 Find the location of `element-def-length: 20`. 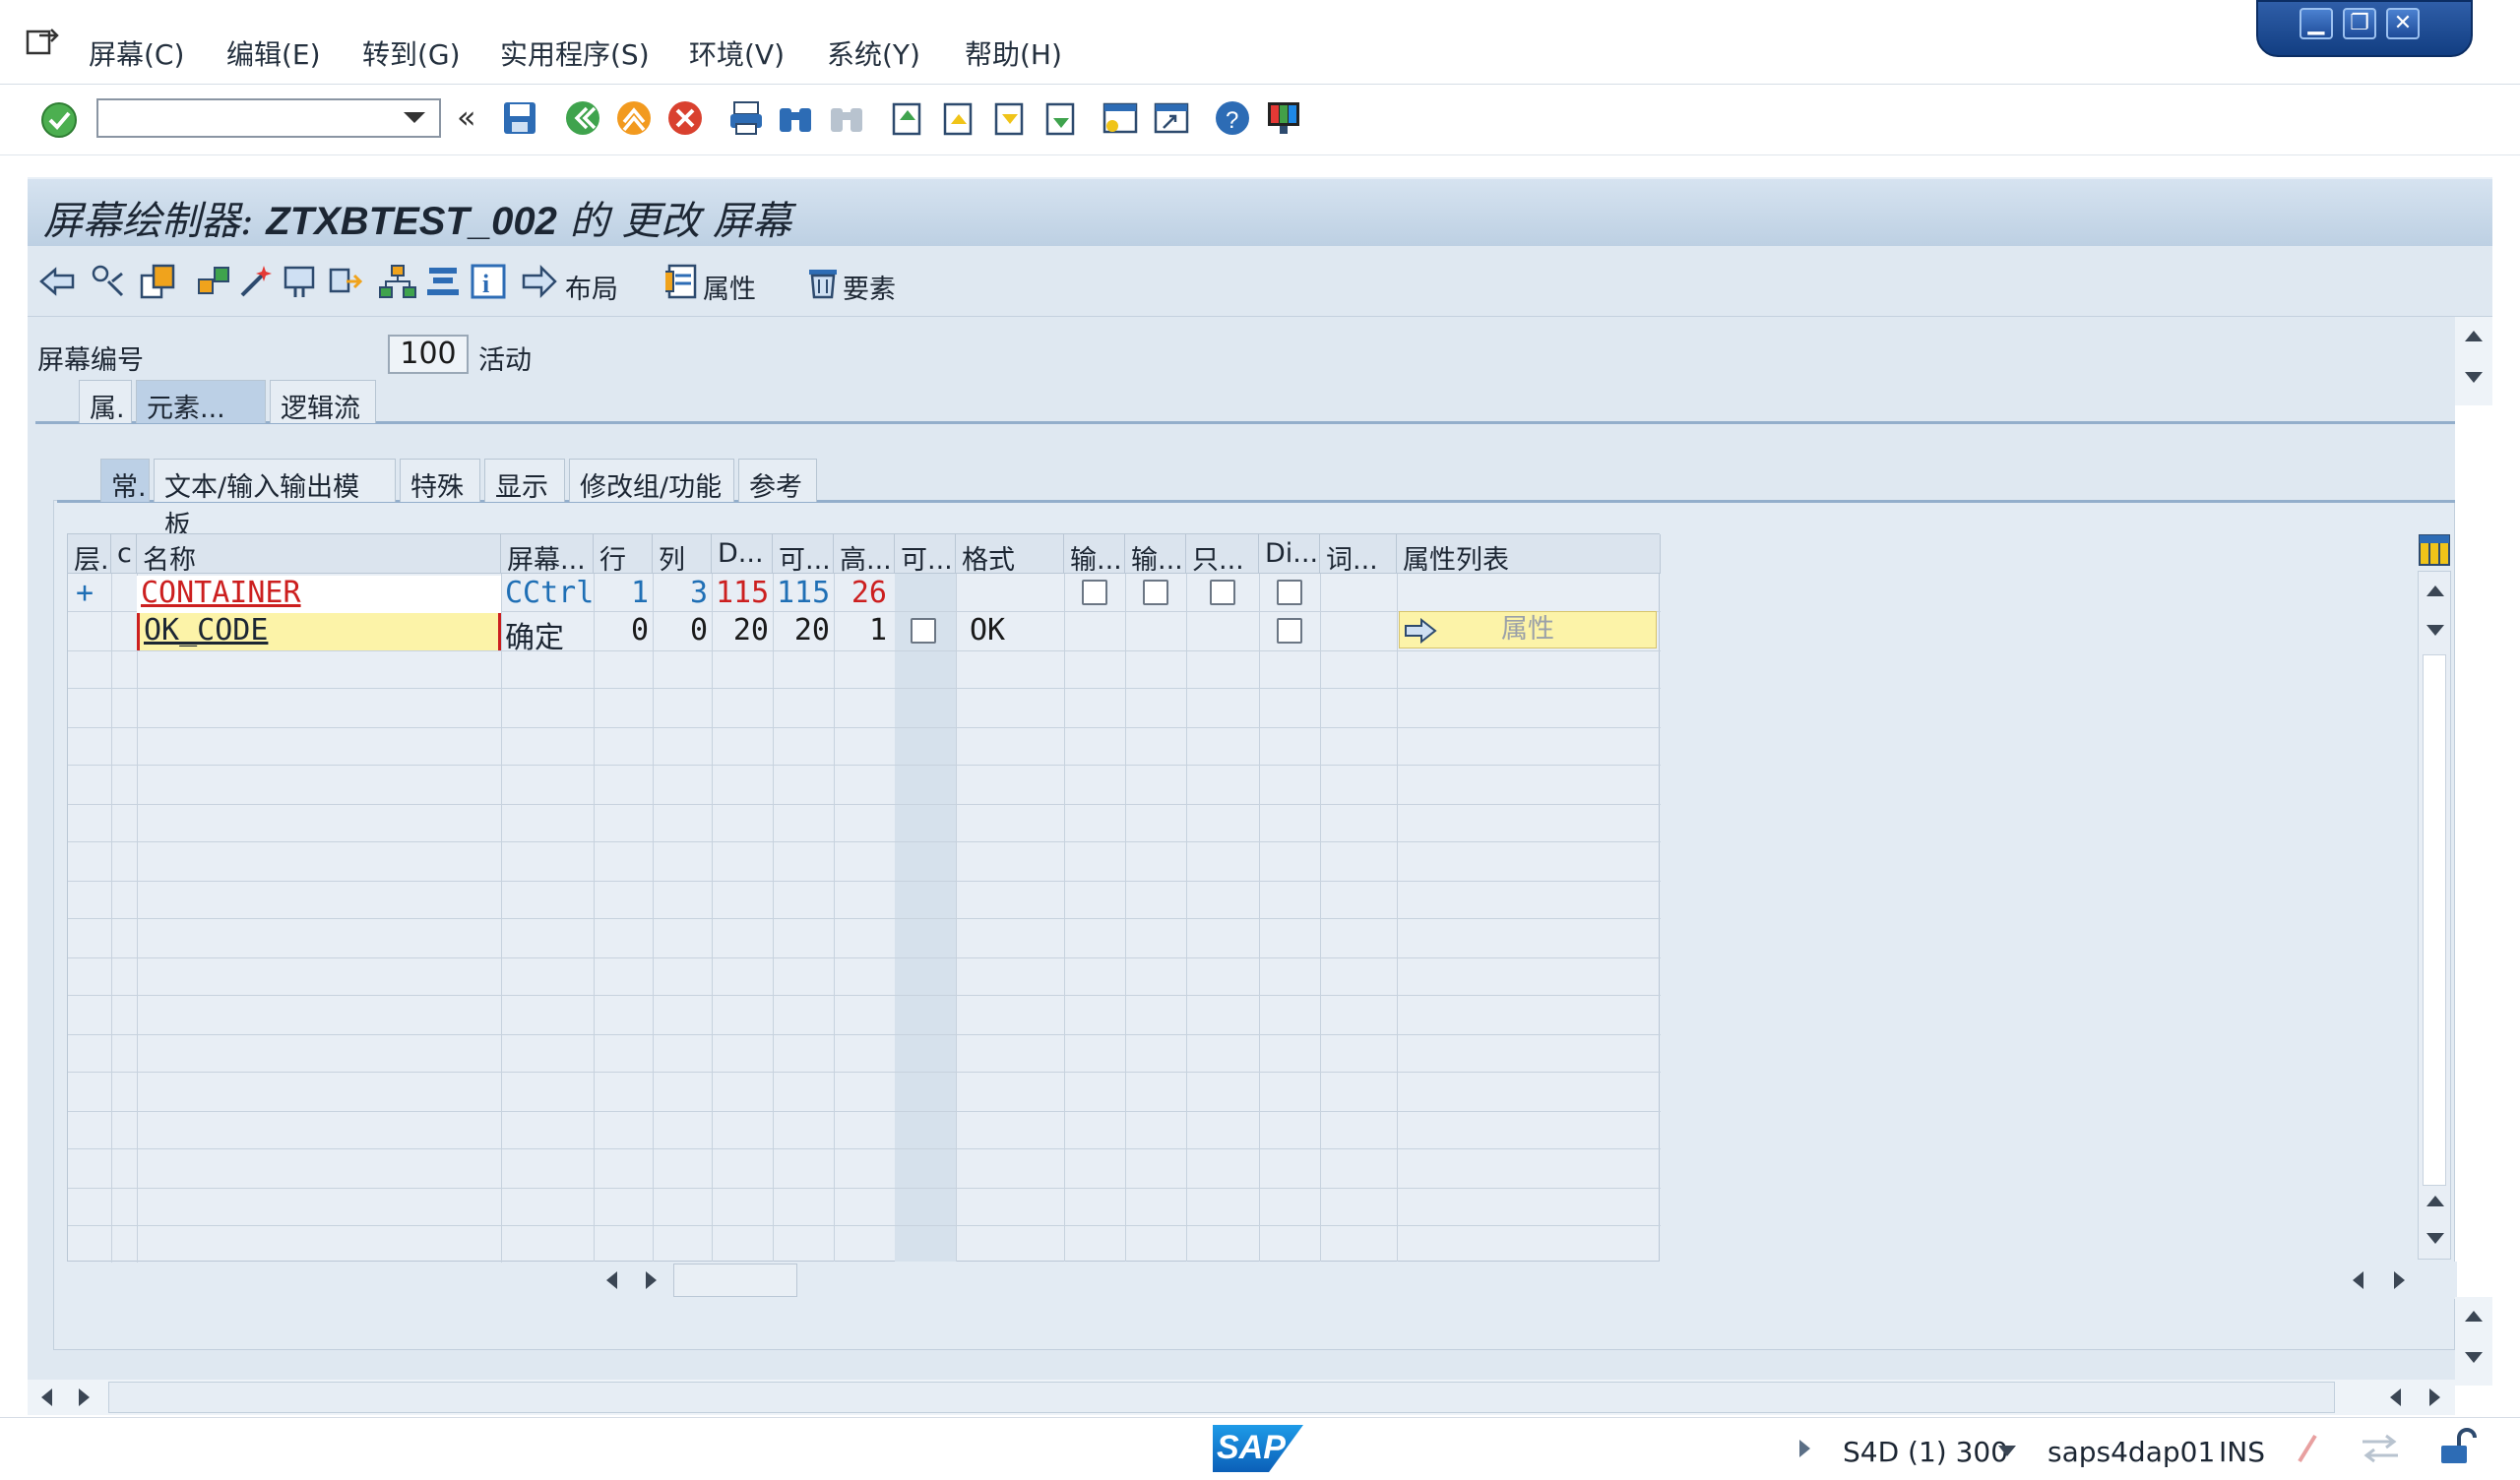

element-def-length: 20 is located at coordinates (742, 631).